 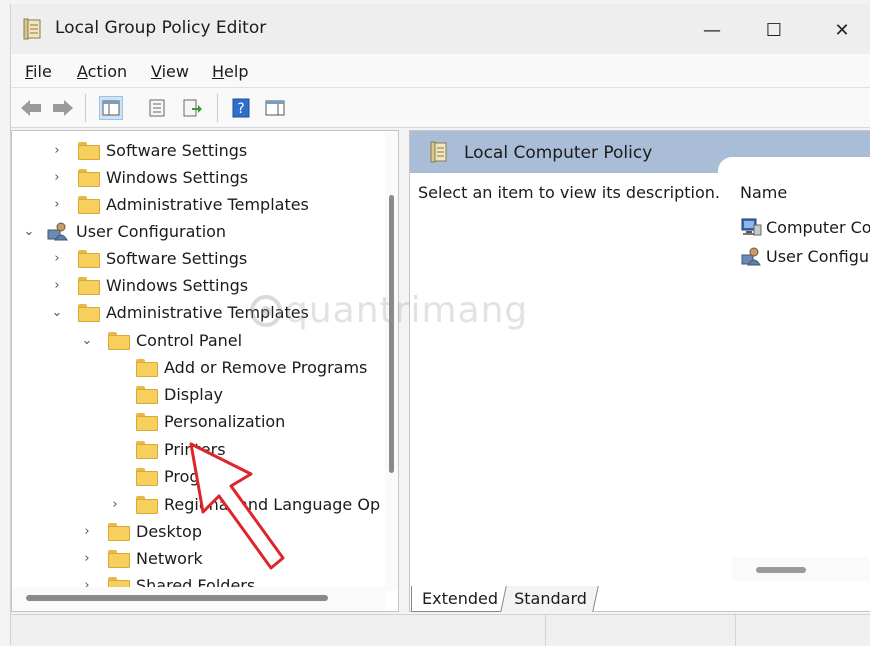 I want to click on watermark-logo: quantrimang, so click(x=388, y=310).